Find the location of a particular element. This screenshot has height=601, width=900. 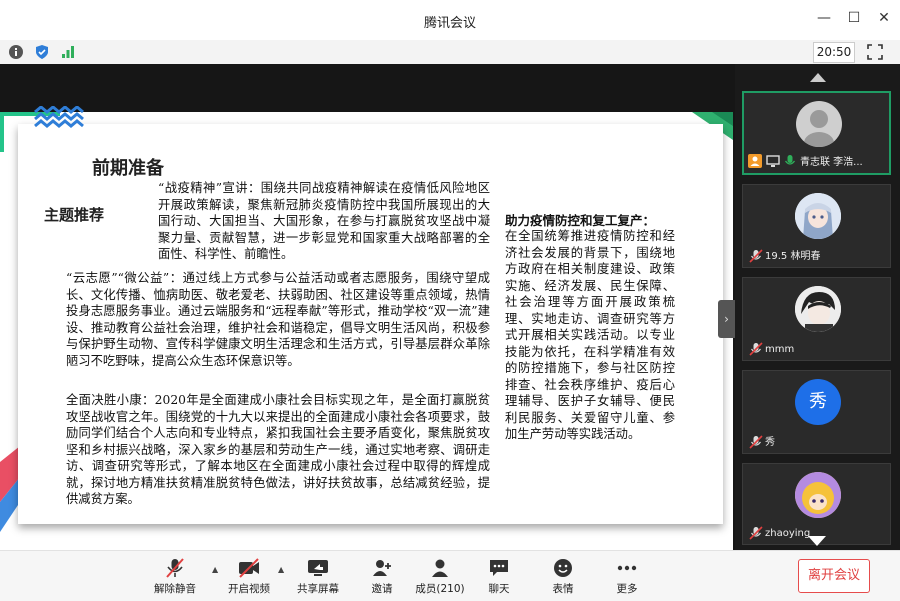

window-title: 腾讯会议 is located at coordinates (449, 23).